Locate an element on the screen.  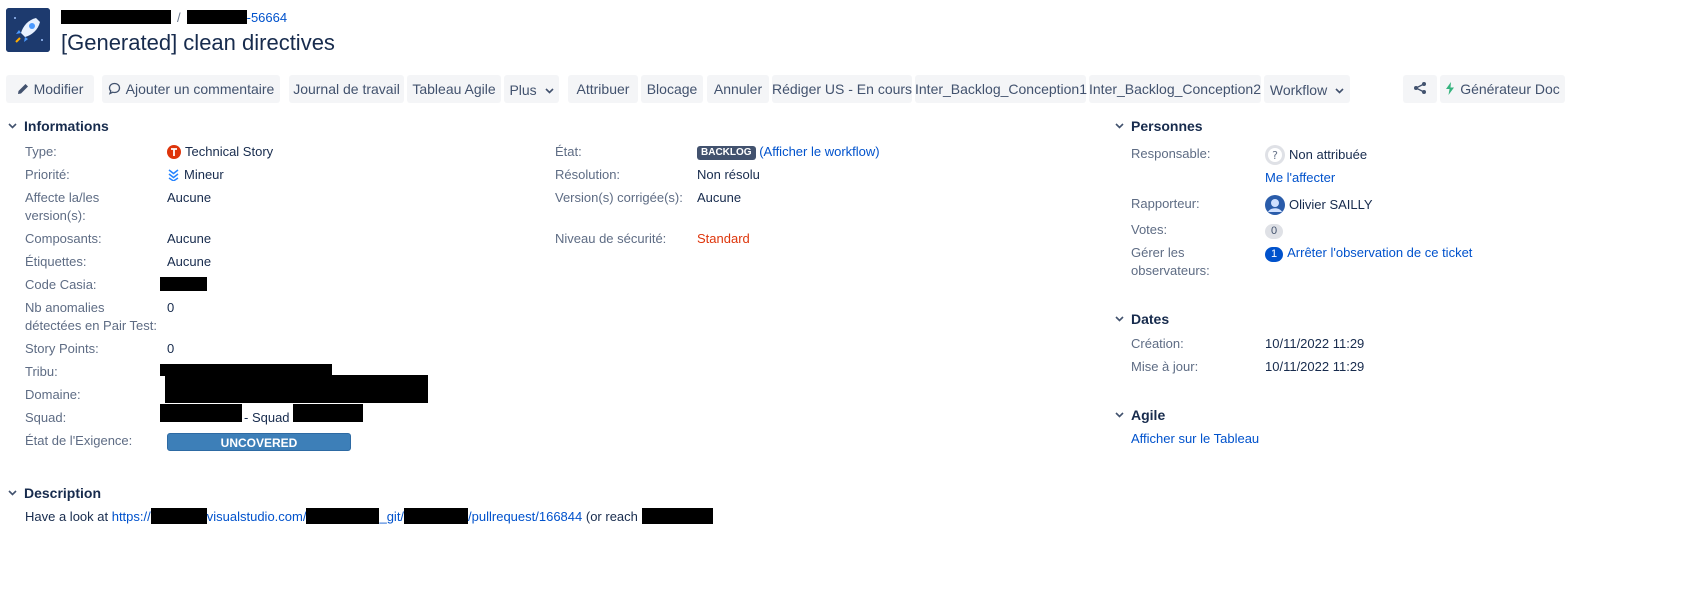
share-icon is located at coordinates (1420, 90).